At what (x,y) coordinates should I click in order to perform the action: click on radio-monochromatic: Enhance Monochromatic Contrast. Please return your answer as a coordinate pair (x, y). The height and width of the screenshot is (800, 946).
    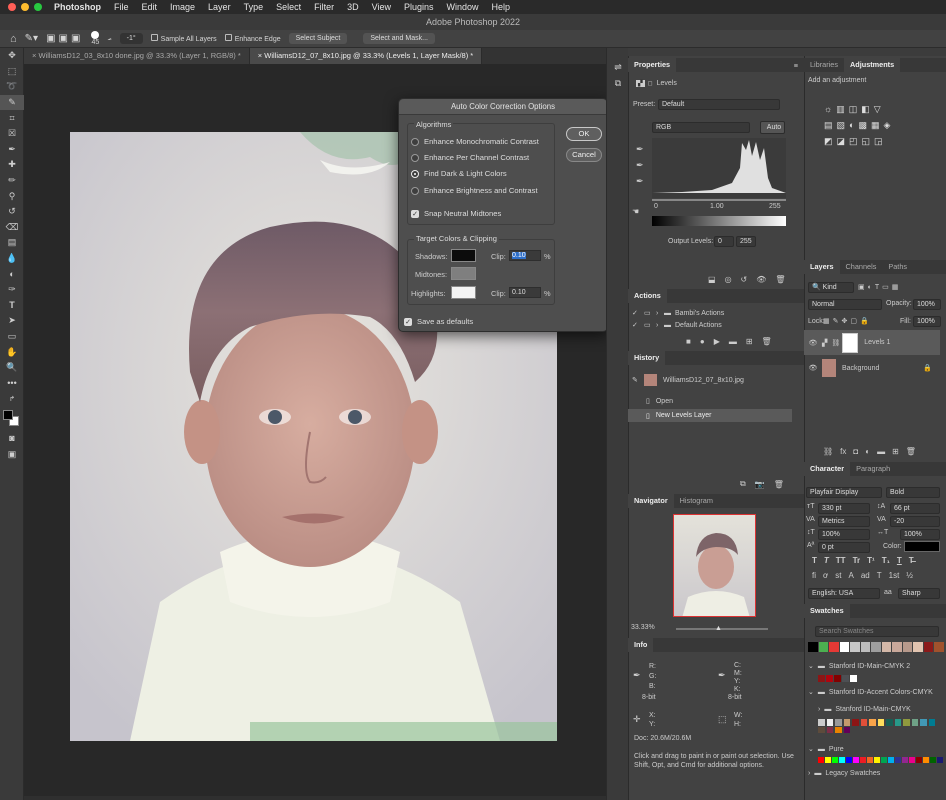
    Looking at the image, I should click on (475, 141).